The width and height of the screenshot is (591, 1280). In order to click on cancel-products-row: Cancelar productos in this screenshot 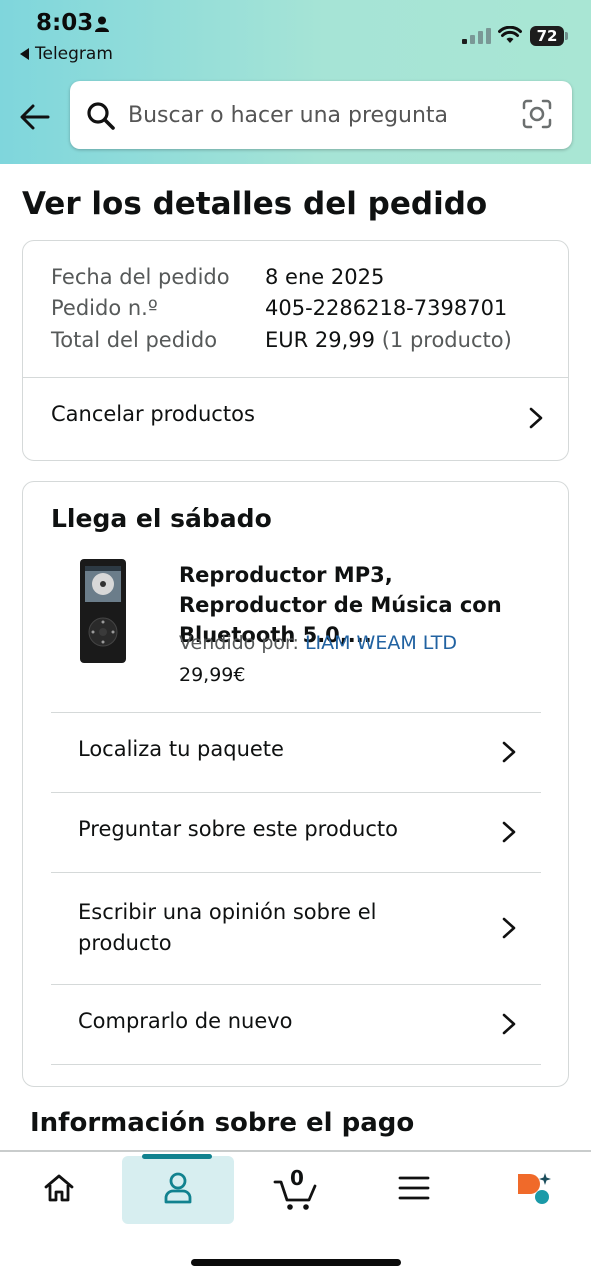, I will do `click(295, 419)`.